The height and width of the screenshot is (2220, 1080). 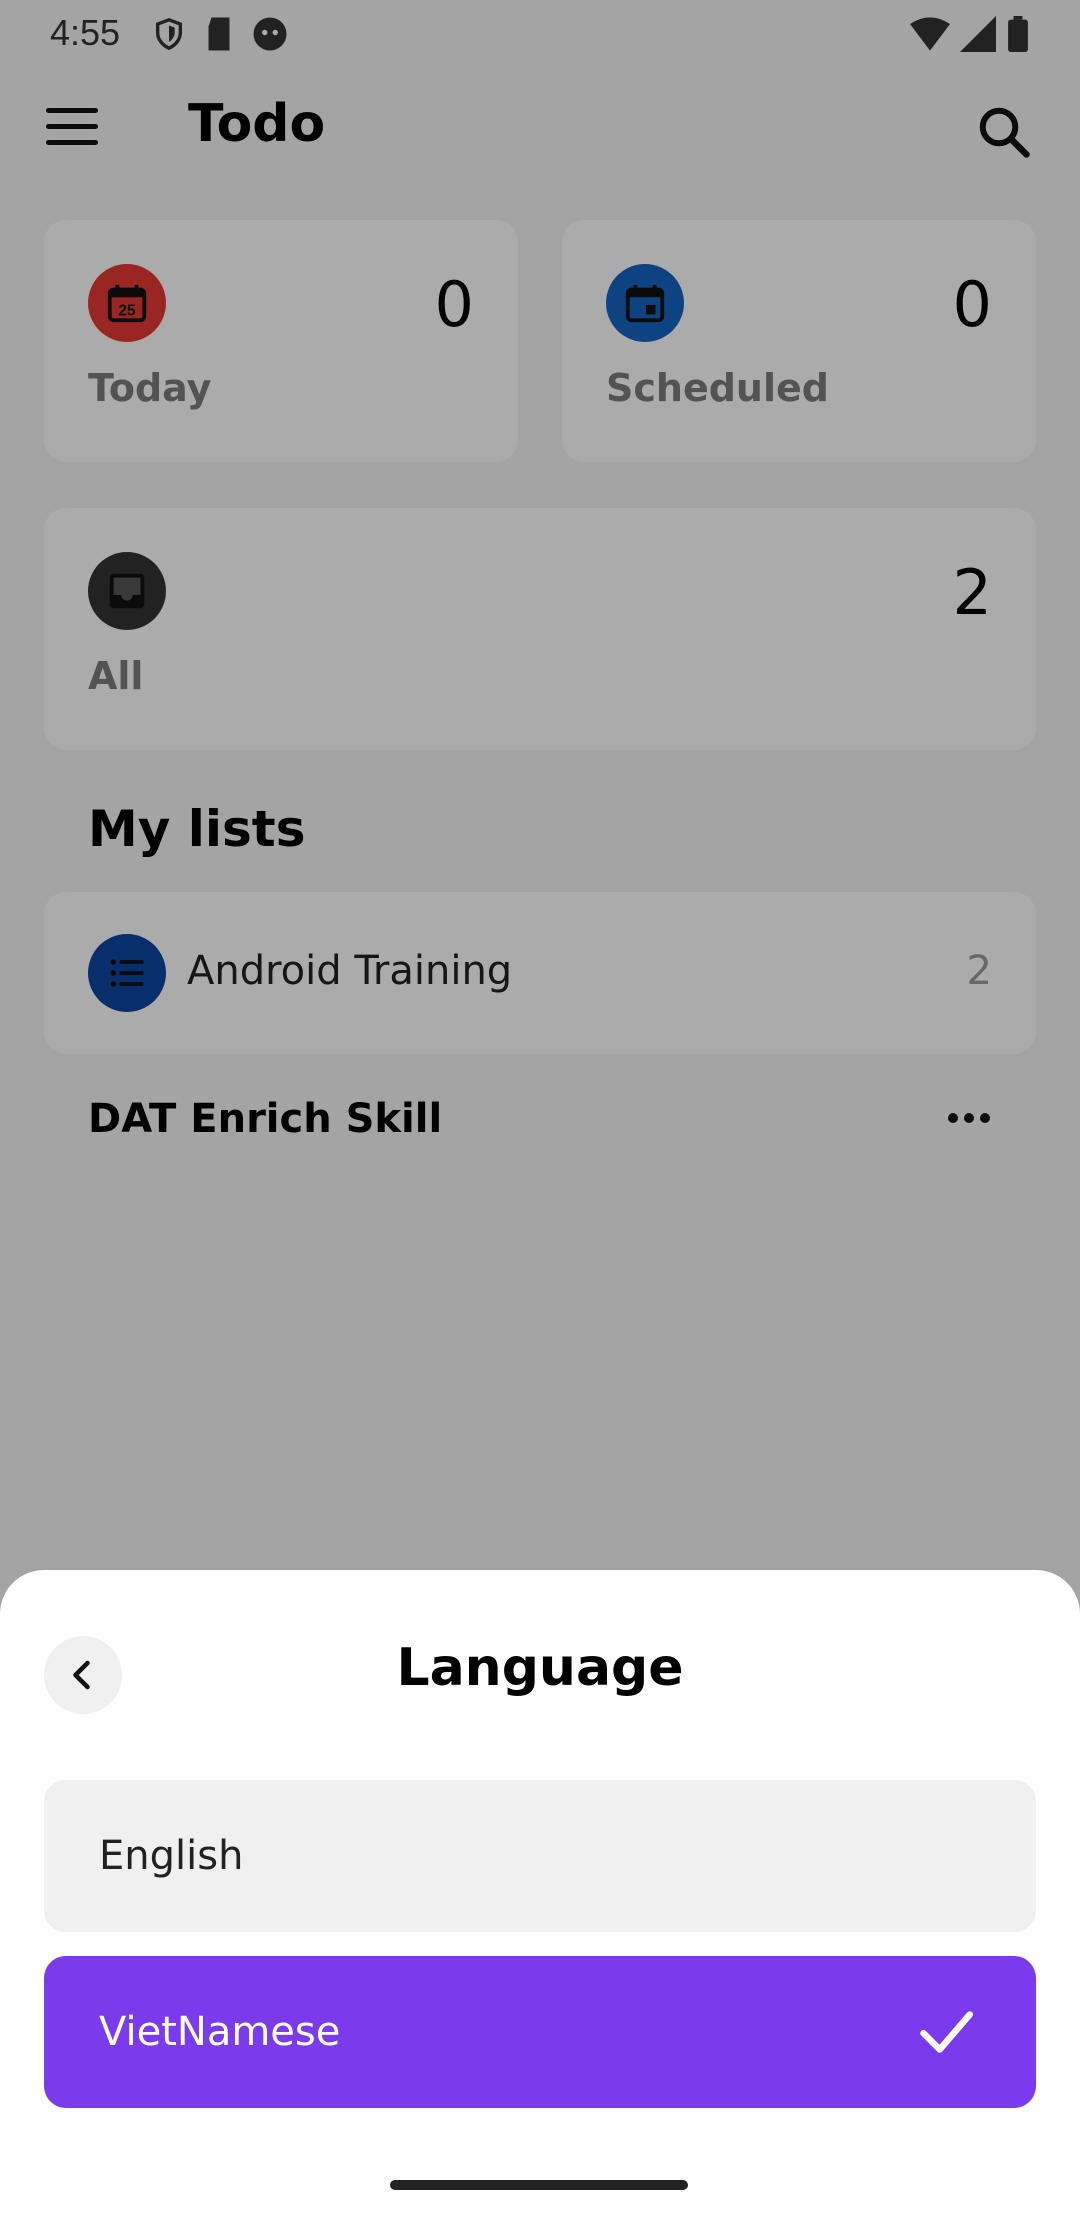 I want to click on home-indicator, so click(x=539, y=2185).